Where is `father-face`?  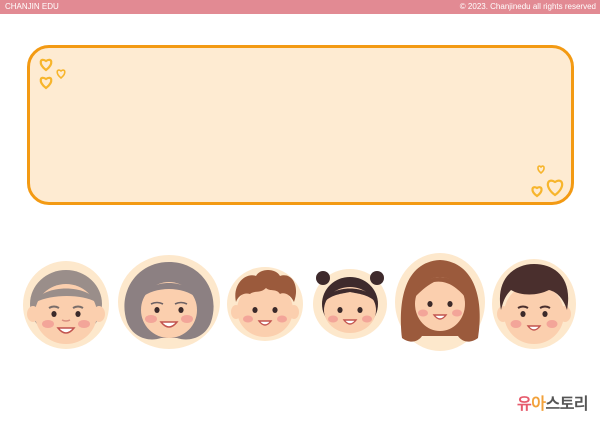
father-face is located at coordinates (534, 304).